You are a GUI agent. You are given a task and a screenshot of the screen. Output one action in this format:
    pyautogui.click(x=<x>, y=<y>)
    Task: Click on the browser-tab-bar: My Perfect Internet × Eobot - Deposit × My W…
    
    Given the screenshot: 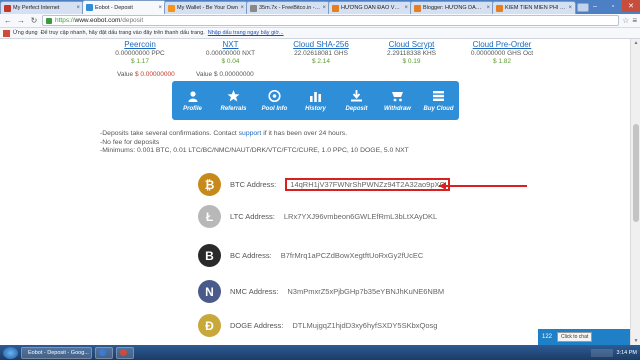 What is the action you would take?
    pyautogui.click(x=320, y=7)
    